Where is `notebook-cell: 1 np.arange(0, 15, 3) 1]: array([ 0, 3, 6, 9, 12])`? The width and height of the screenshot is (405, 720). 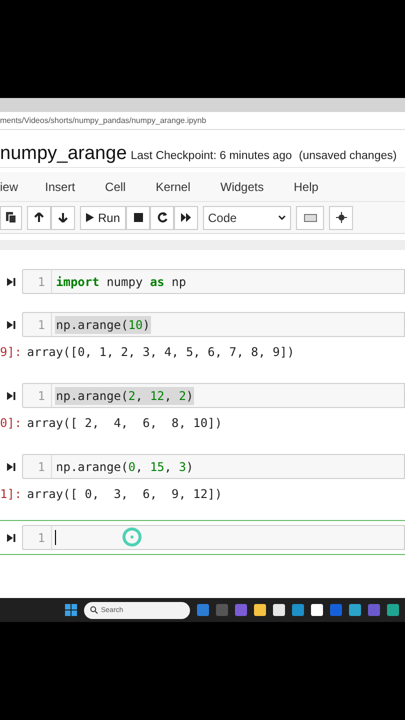 notebook-cell: 1 np.arange(0, 15, 3) 1]: array([ 0, 3, 6, 9, 12]) is located at coordinates (202, 480).